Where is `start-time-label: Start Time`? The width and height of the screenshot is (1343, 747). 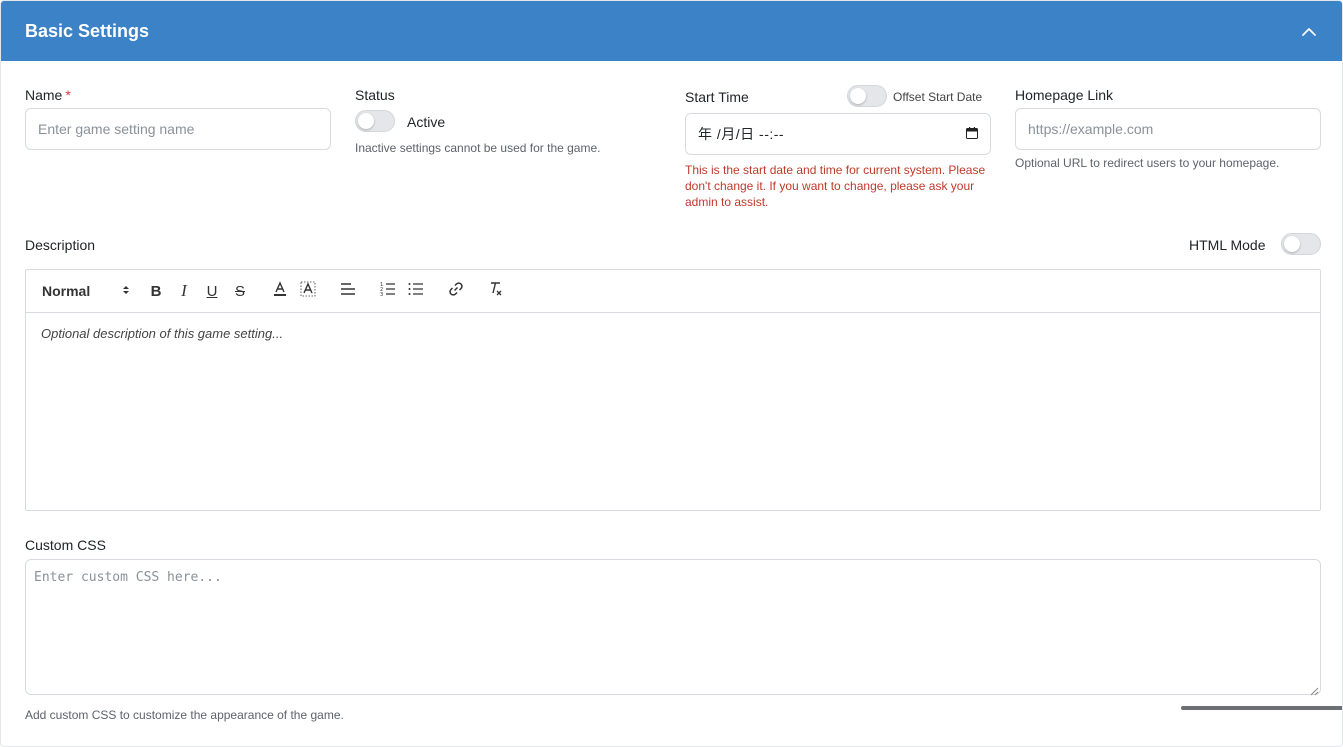 start-time-label: Start Time is located at coordinates (717, 97).